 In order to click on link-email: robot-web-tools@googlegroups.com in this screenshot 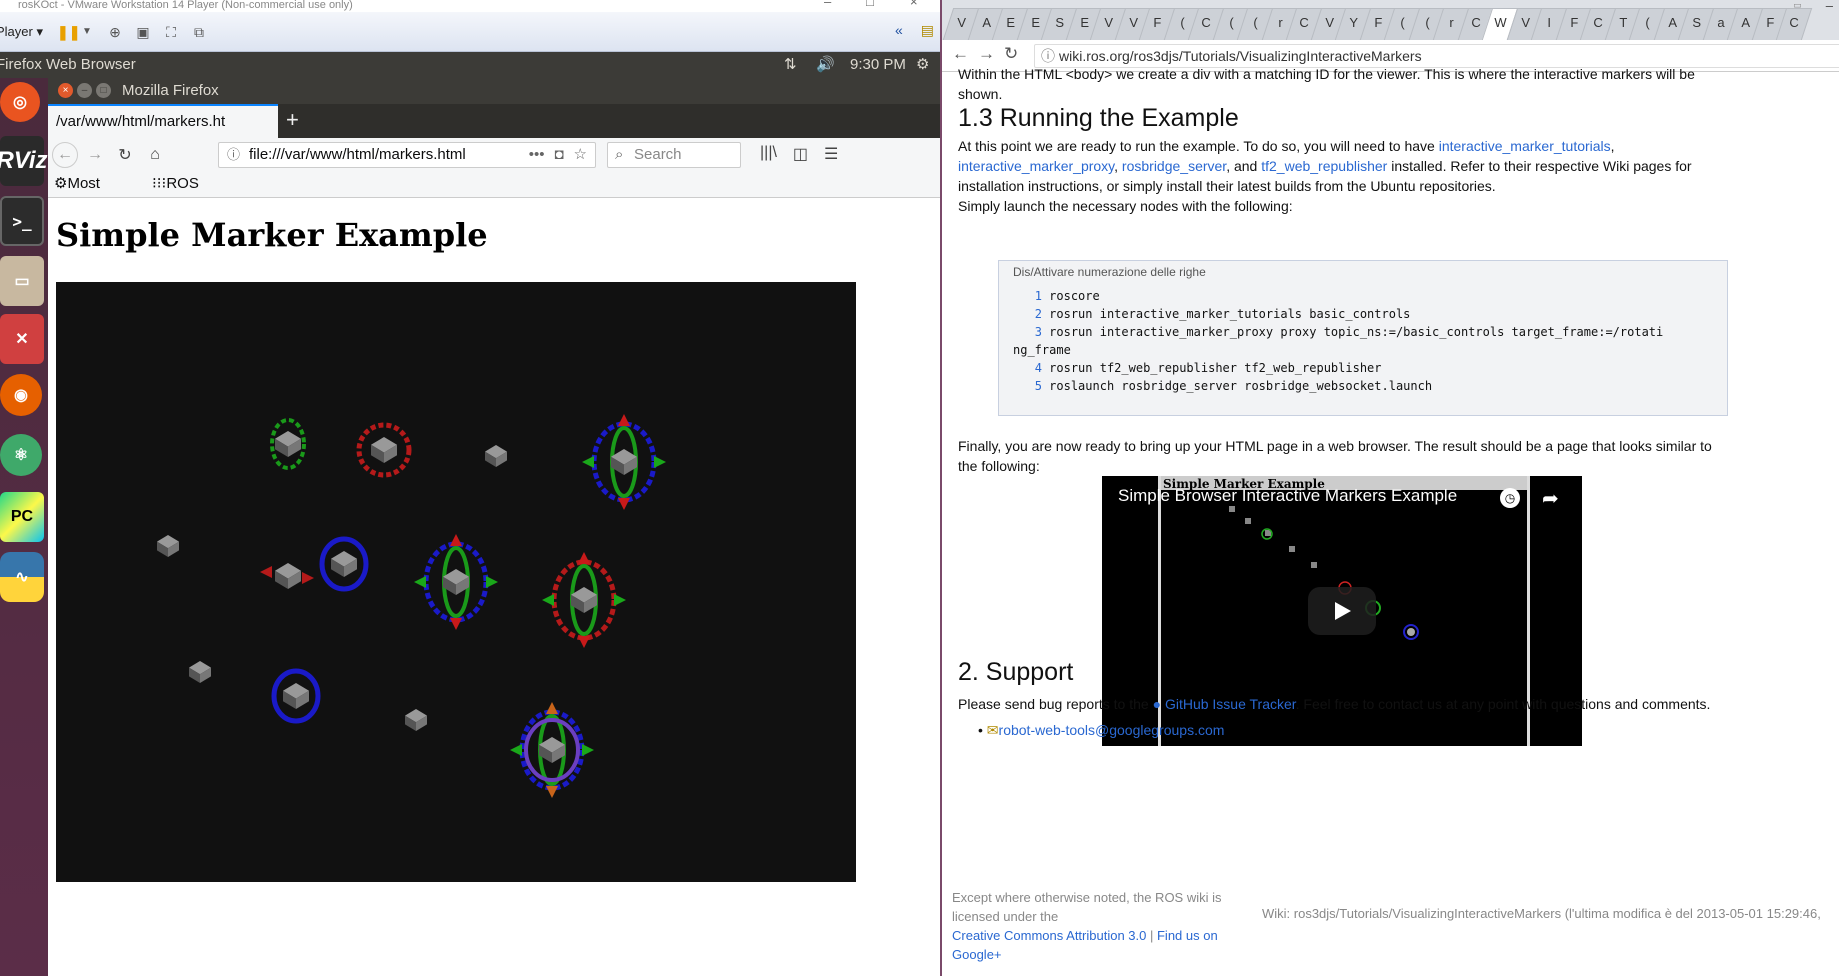, I will do `click(1112, 730)`.